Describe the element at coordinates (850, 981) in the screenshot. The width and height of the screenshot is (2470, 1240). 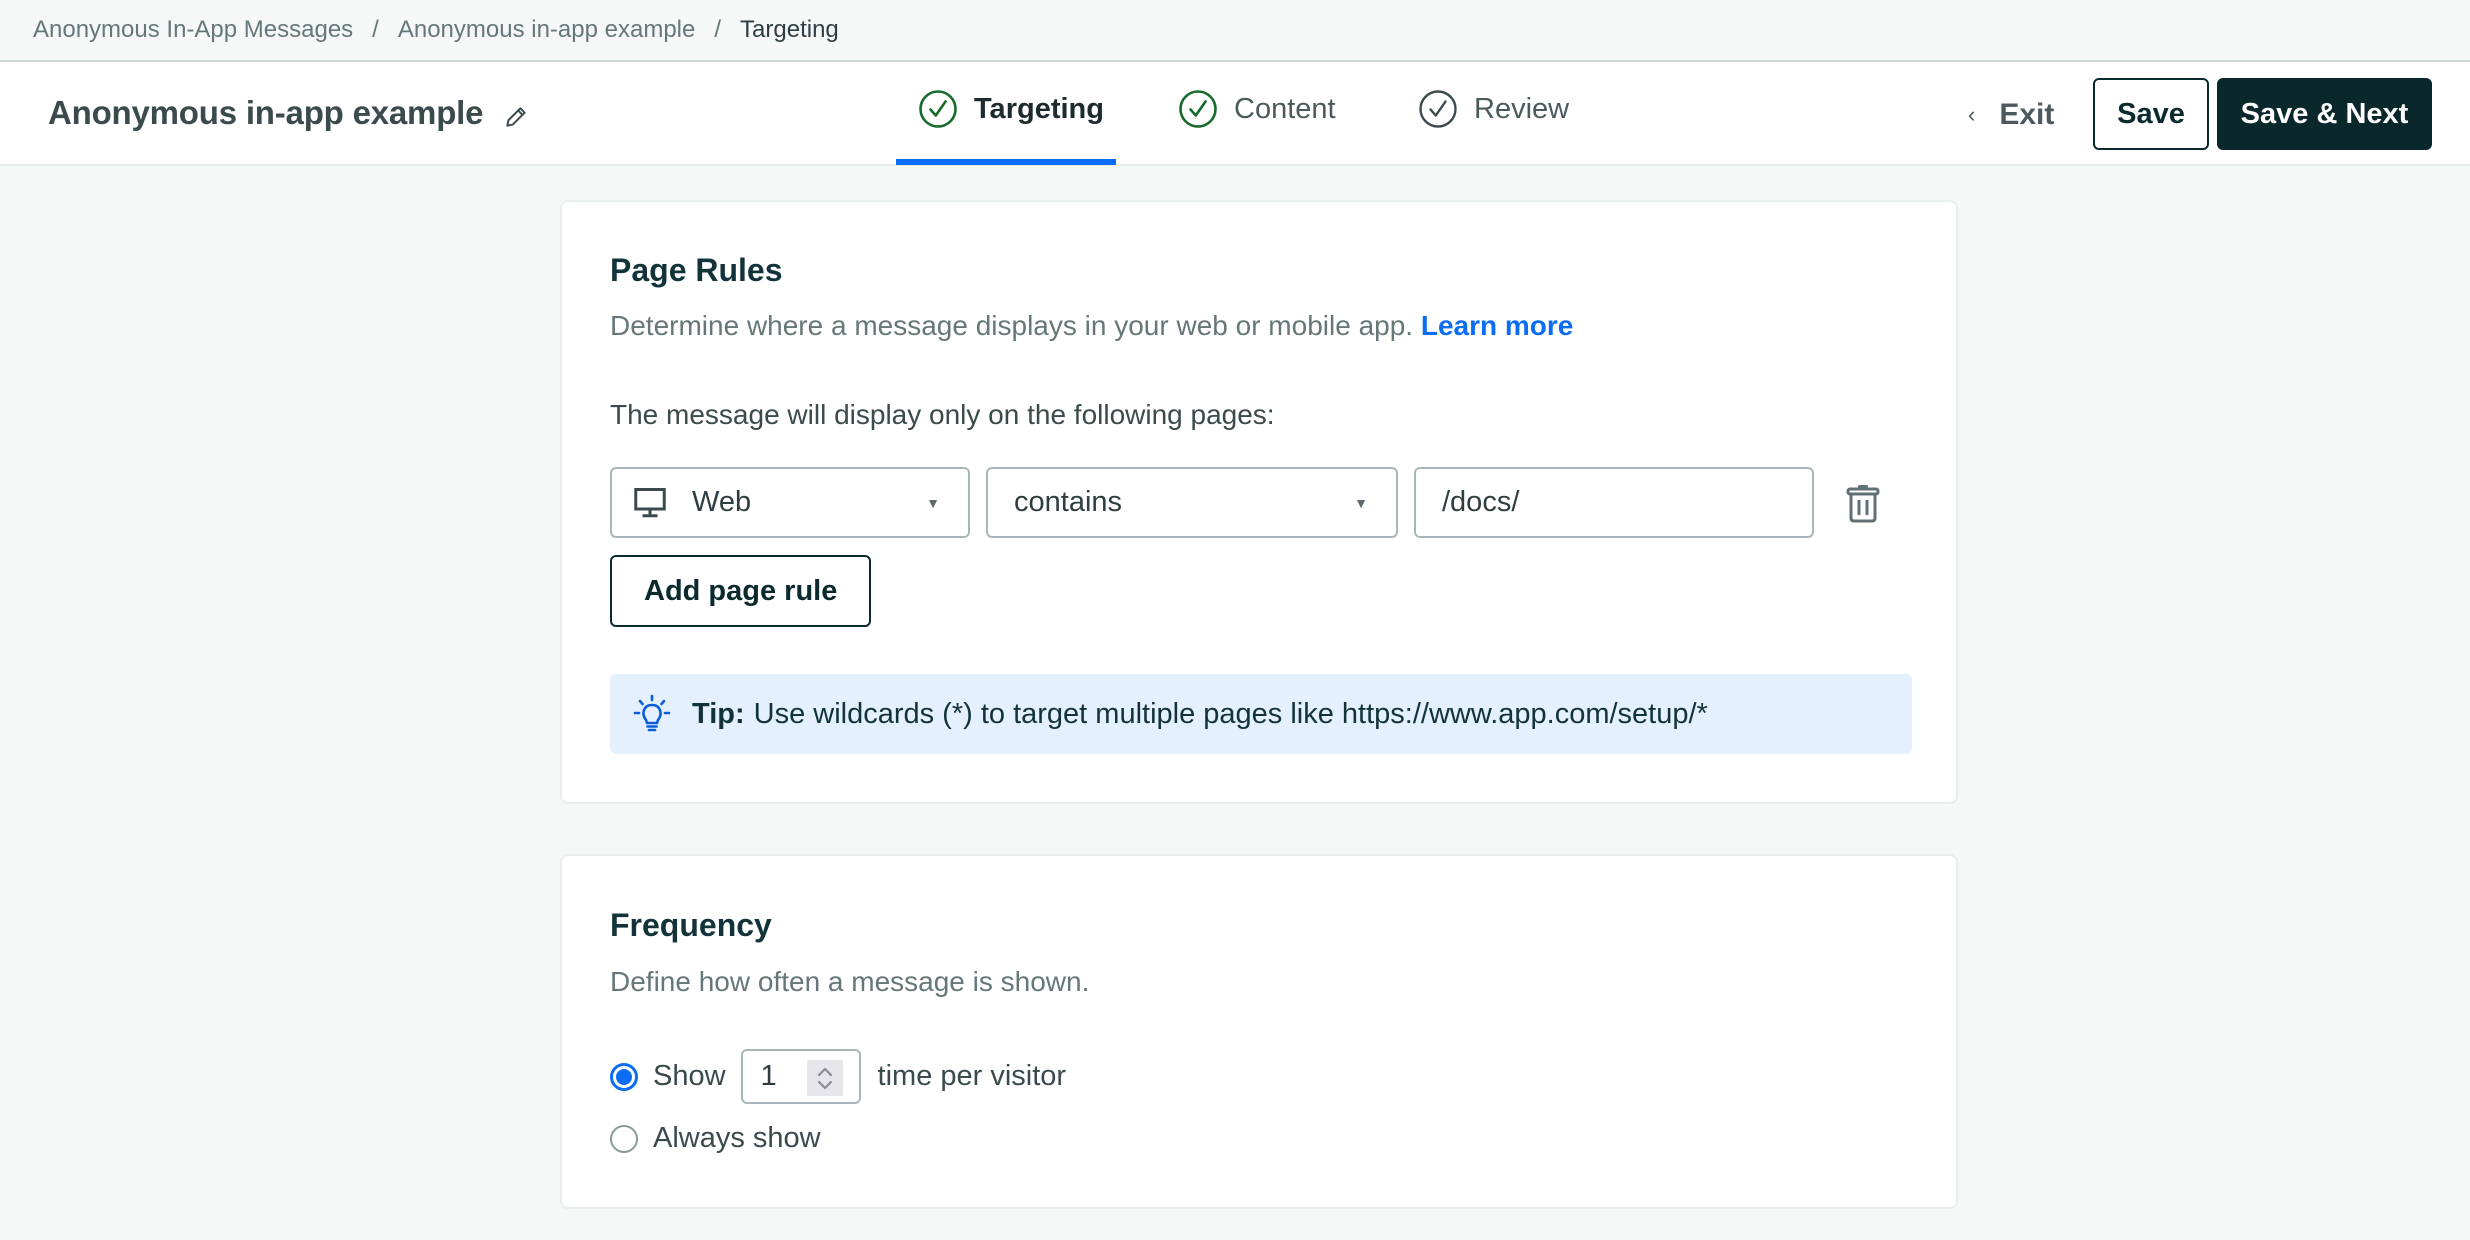
I see `section-description: Define how often a message is shown.` at that location.